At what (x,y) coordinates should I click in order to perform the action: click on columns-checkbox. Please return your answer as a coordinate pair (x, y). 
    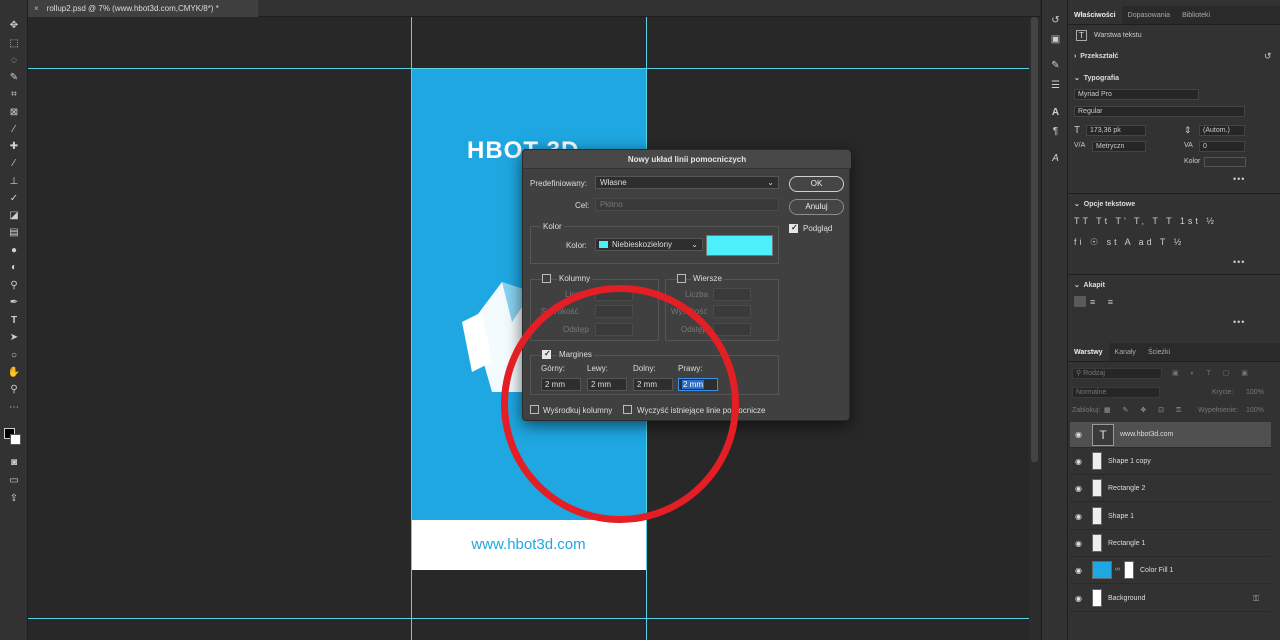
    Looking at the image, I should click on (546, 278).